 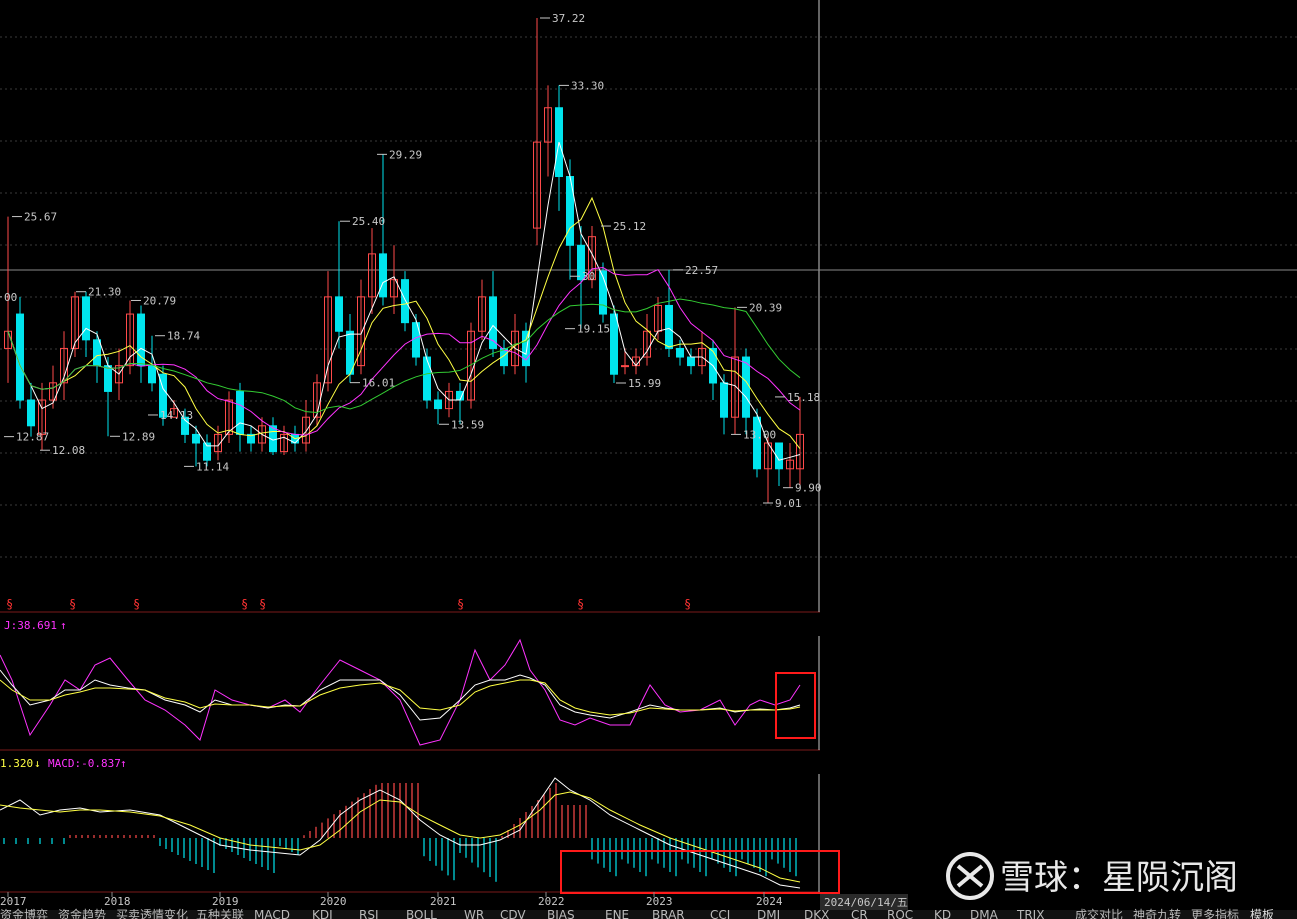 I want to click on annotation-high_2017b: 21.30, so click(x=104, y=292).